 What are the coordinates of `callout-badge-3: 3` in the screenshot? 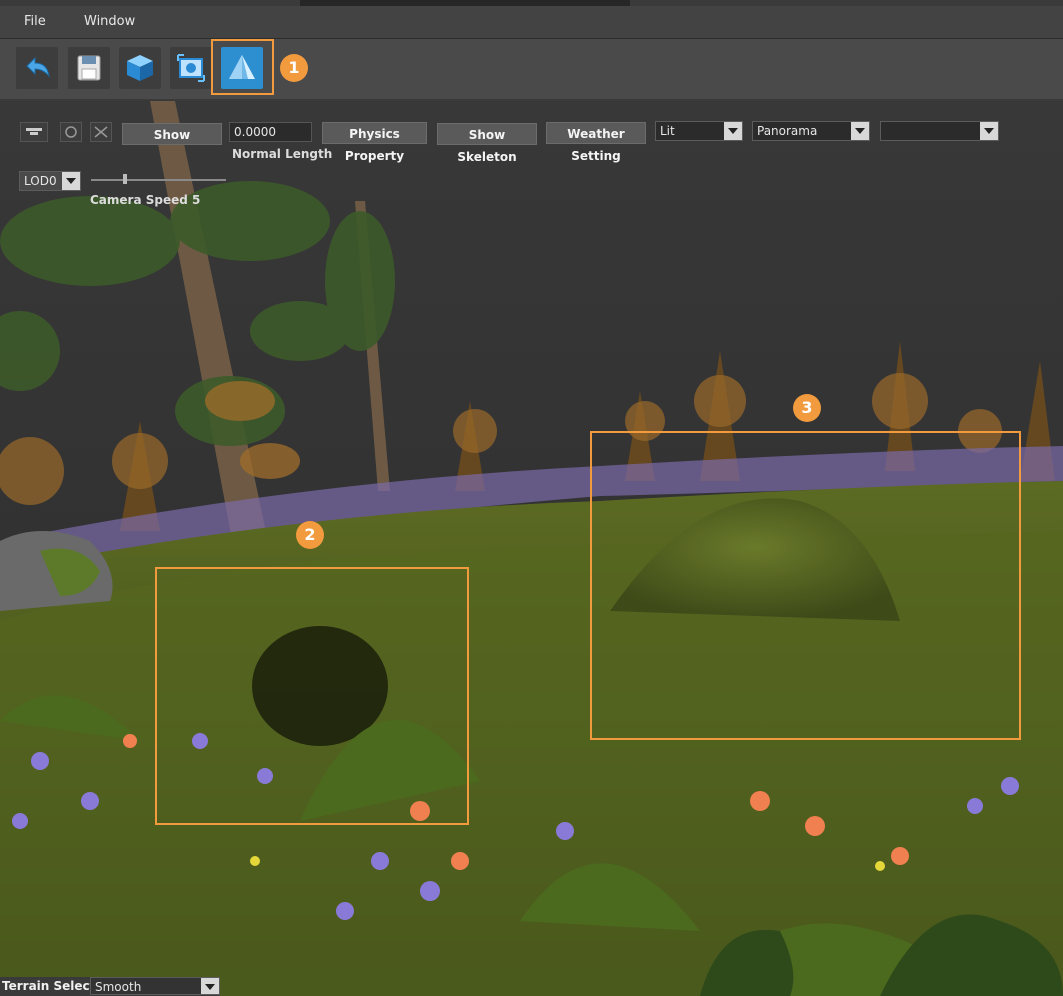 It's located at (807, 408).